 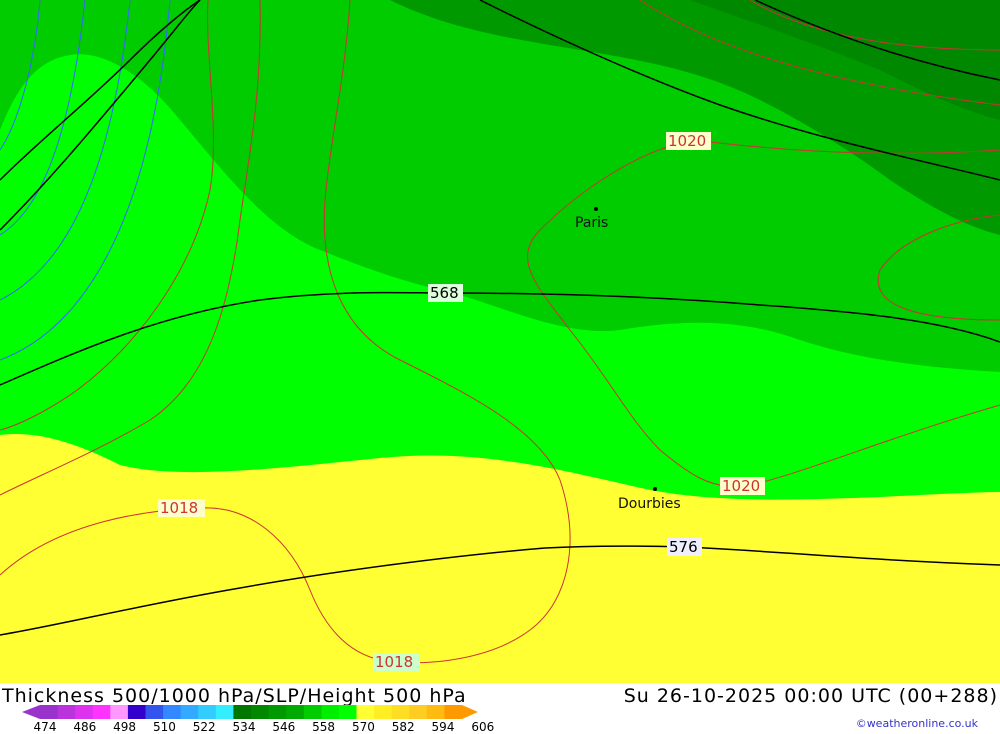 I want to click on pressure-label-1018-west: 1018, so click(x=181, y=508).